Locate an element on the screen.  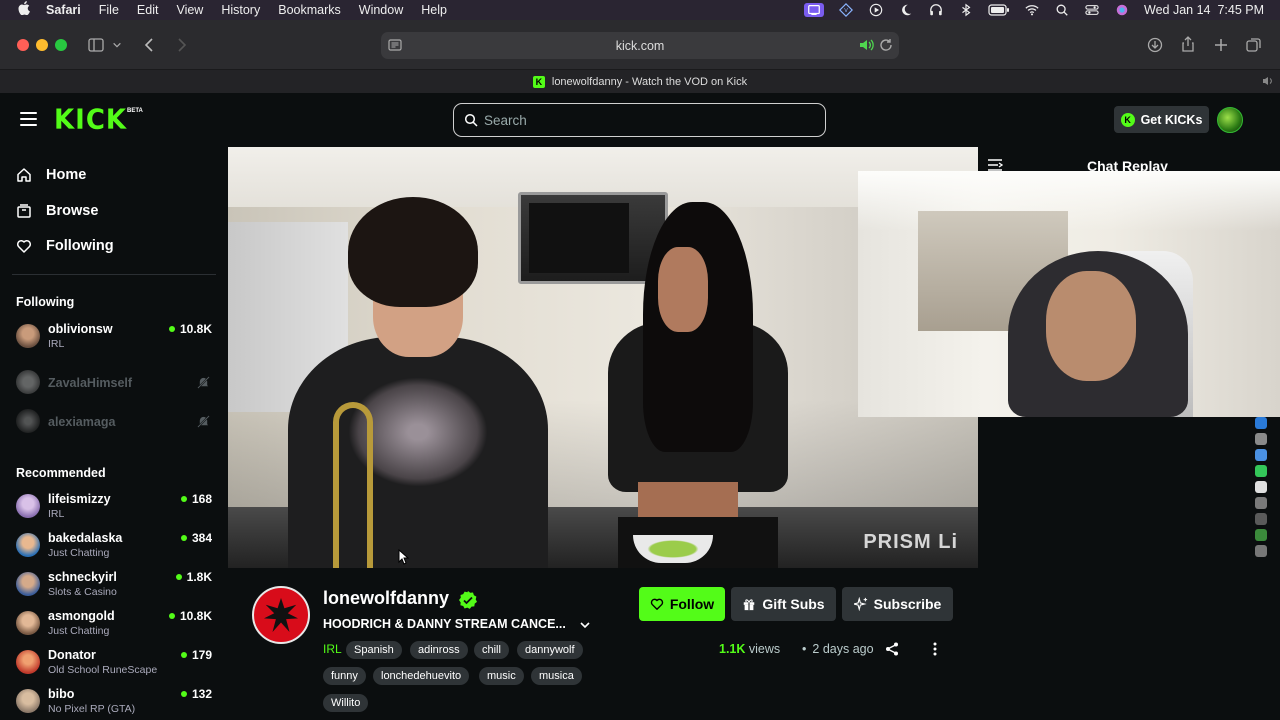
forward-button-icon is located at coordinates (181, 45).